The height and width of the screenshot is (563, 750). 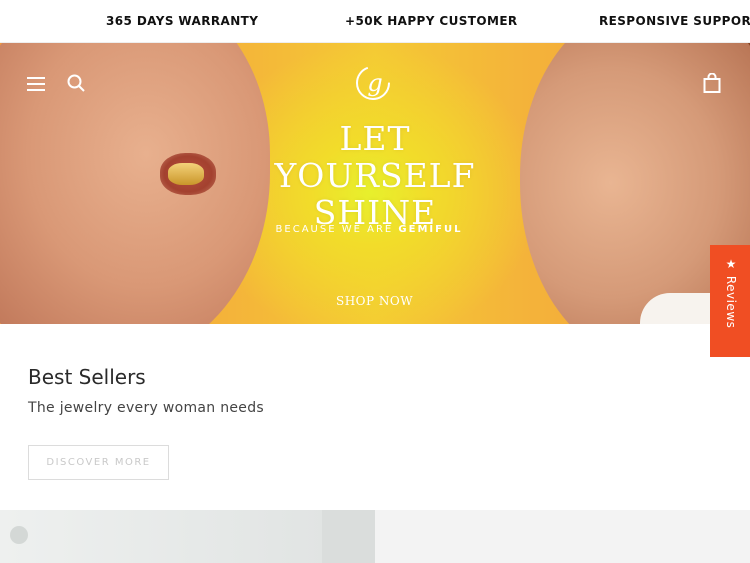 I want to click on announcement-support: RESPONSIVE SUPPORT, so click(x=674, y=21).